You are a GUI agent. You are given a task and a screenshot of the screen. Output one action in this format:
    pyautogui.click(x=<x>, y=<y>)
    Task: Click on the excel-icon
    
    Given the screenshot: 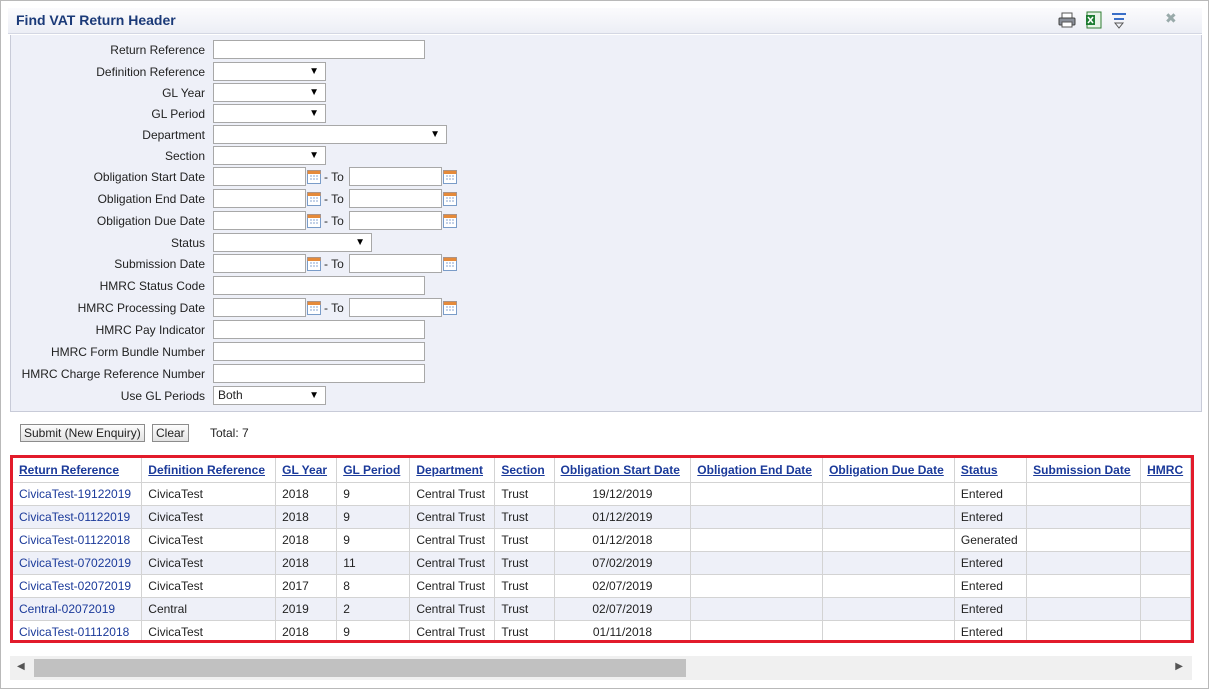 What is the action you would take?
    pyautogui.click(x=1094, y=20)
    